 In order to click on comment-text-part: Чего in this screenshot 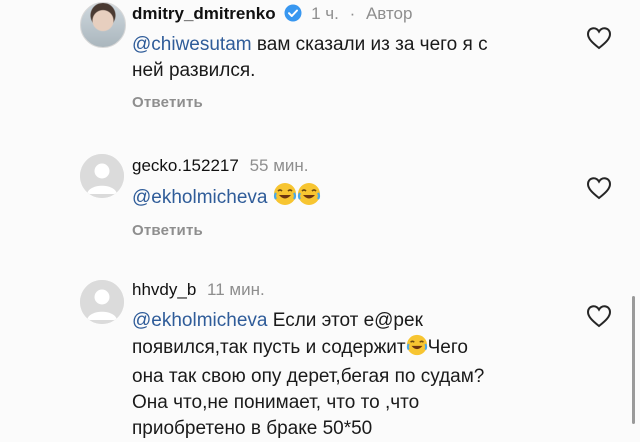, I will do `click(447, 347)`.